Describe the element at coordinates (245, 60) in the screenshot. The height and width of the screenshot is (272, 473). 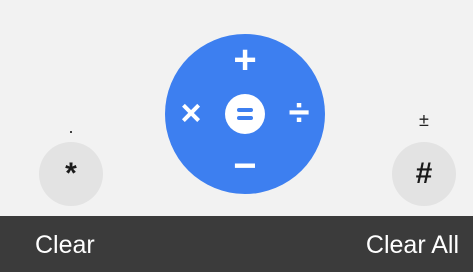
I see `plus-button: +` at that location.